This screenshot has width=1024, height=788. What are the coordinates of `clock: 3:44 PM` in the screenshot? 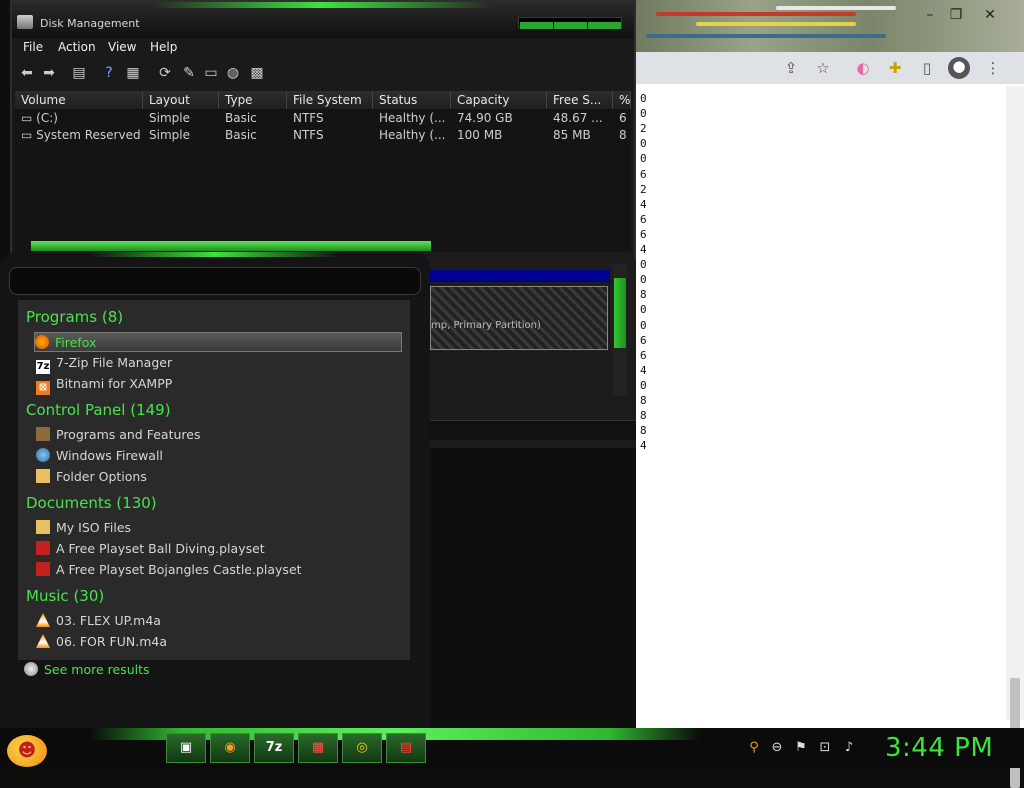 It's located at (939, 748).